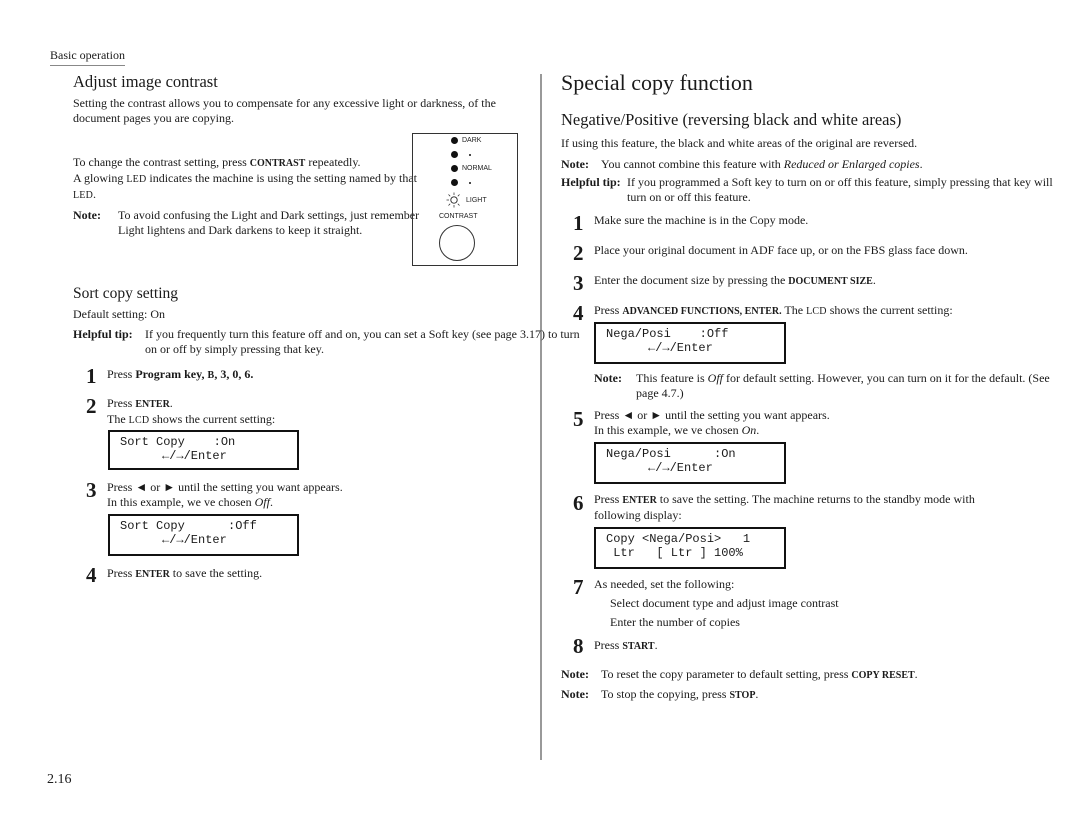  What do you see at coordinates (578, 503) in the screenshot?
I see `step-number: 6` at bounding box center [578, 503].